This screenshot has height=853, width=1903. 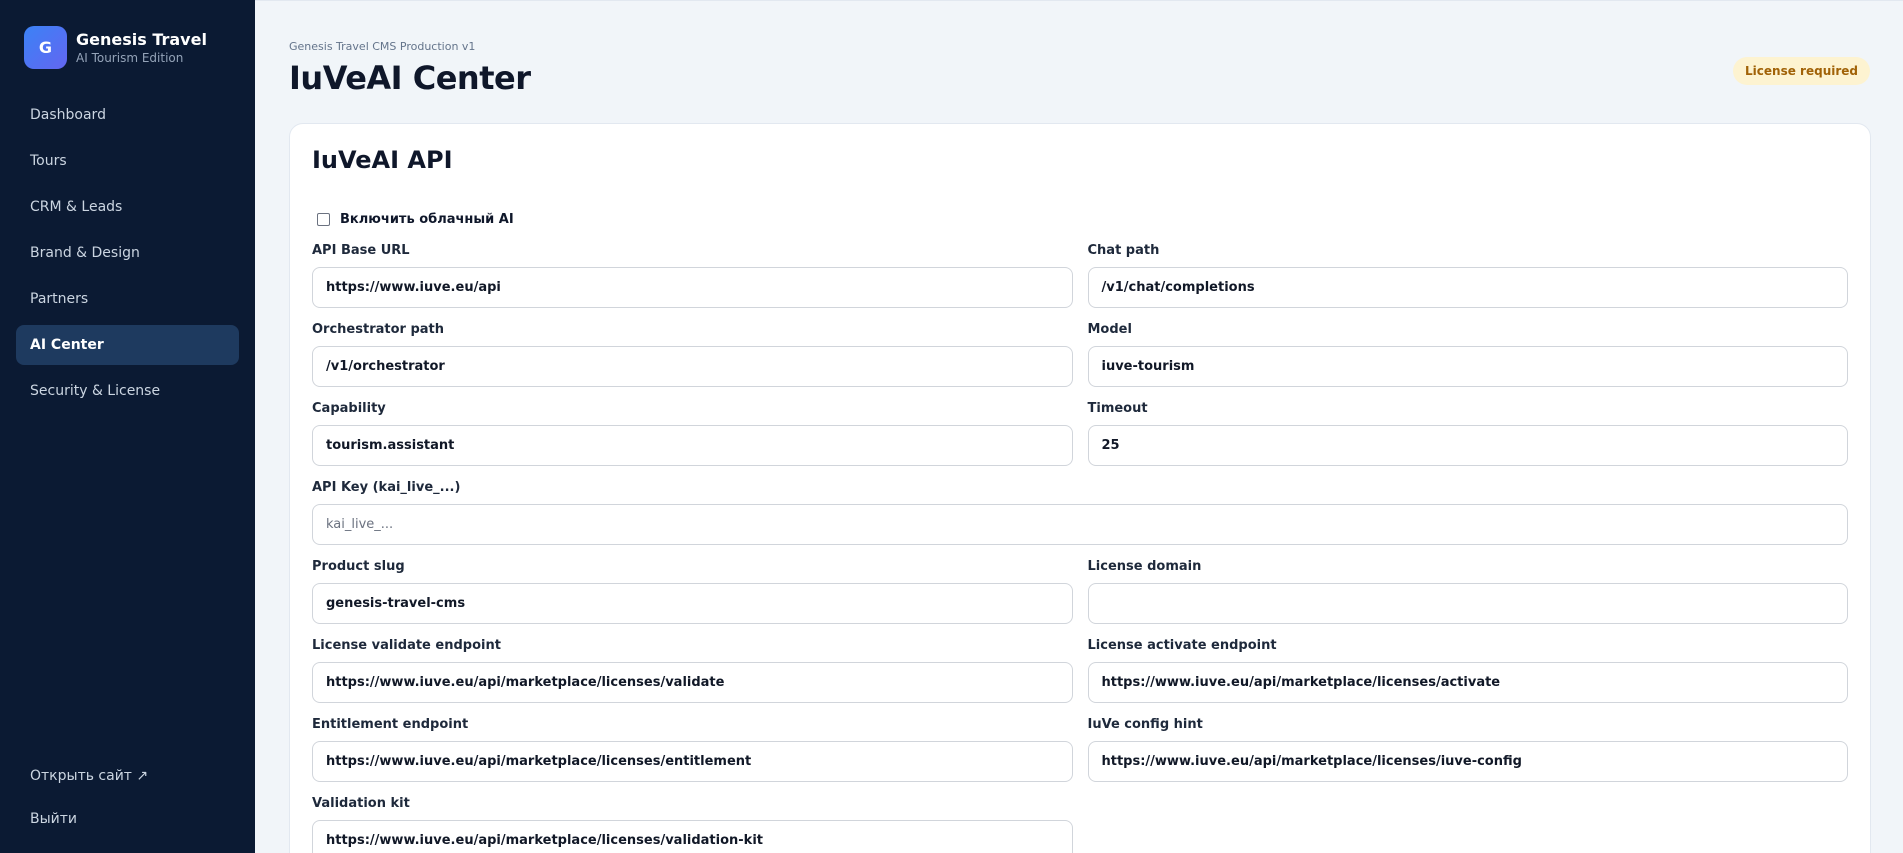 What do you see at coordinates (130, 57) in the screenshot?
I see `brand-subtitle: AI Tourism Edition` at bounding box center [130, 57].